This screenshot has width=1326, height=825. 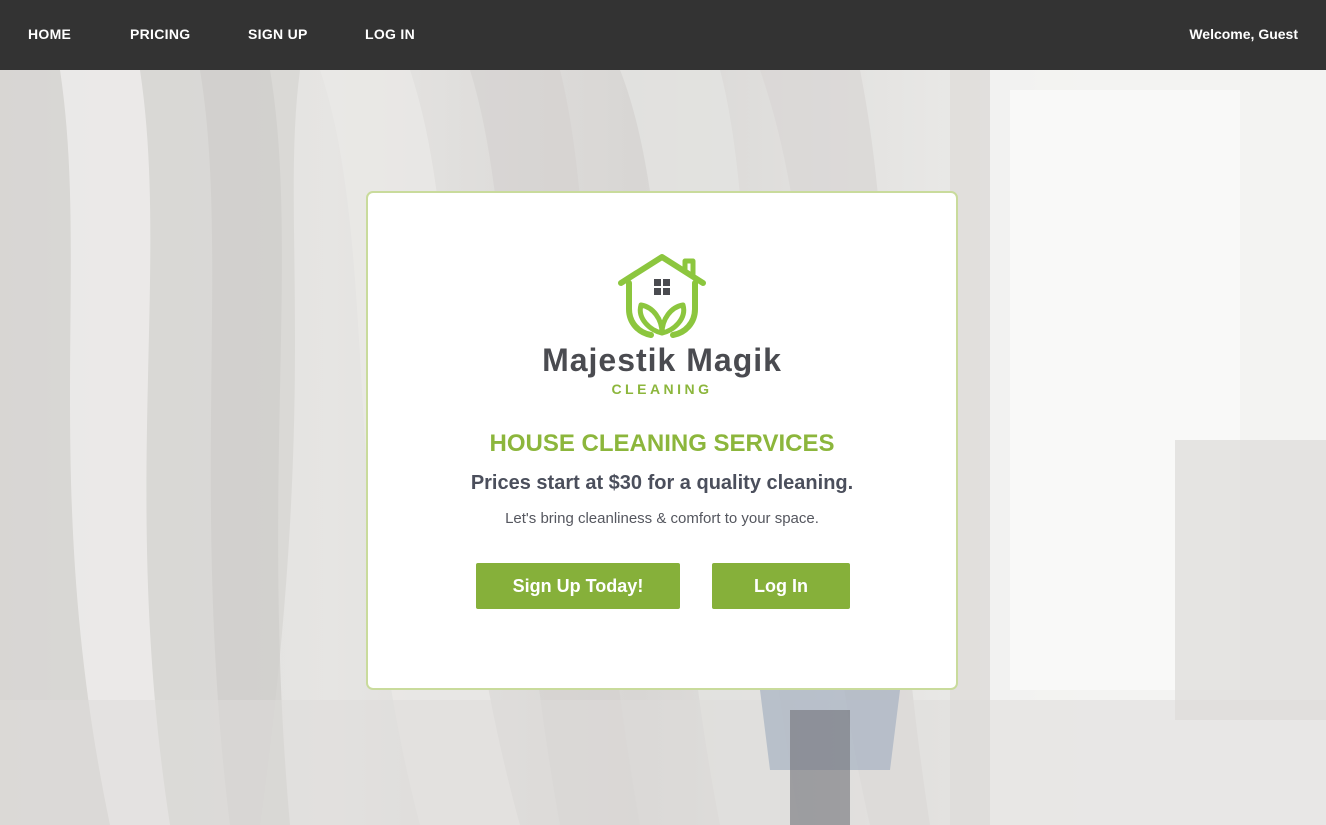 What do you see at coordinates (662, 360) in the screenshot?
I see `brand-name: Majestik Magik` at bounding box center [662, 360].